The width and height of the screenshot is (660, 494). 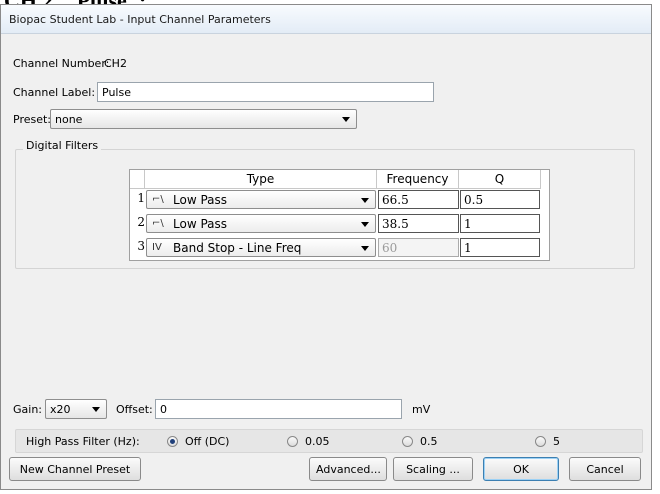 What do you see at coordinates (429, 441) in the screenshot?
I see `hp-0.5-label: 0.5` at bounding box center [429, 441].